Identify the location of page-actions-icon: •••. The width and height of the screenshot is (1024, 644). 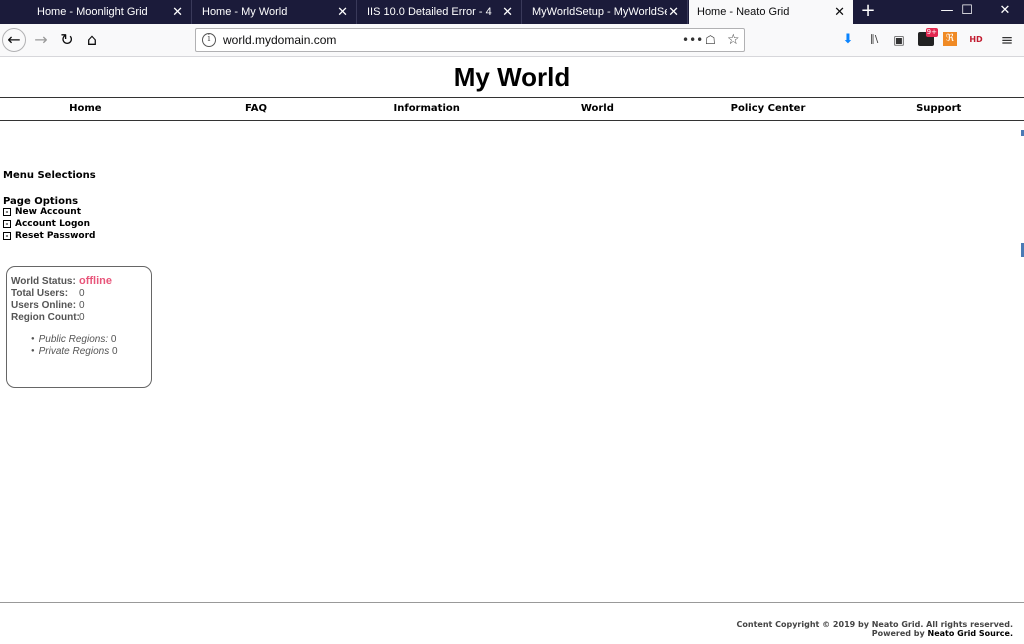
(692, 40).